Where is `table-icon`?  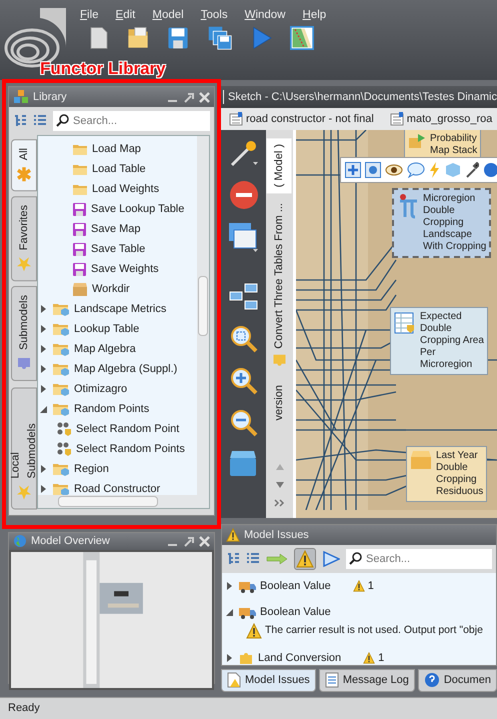
table-icon is located at coordinates (405, 323).